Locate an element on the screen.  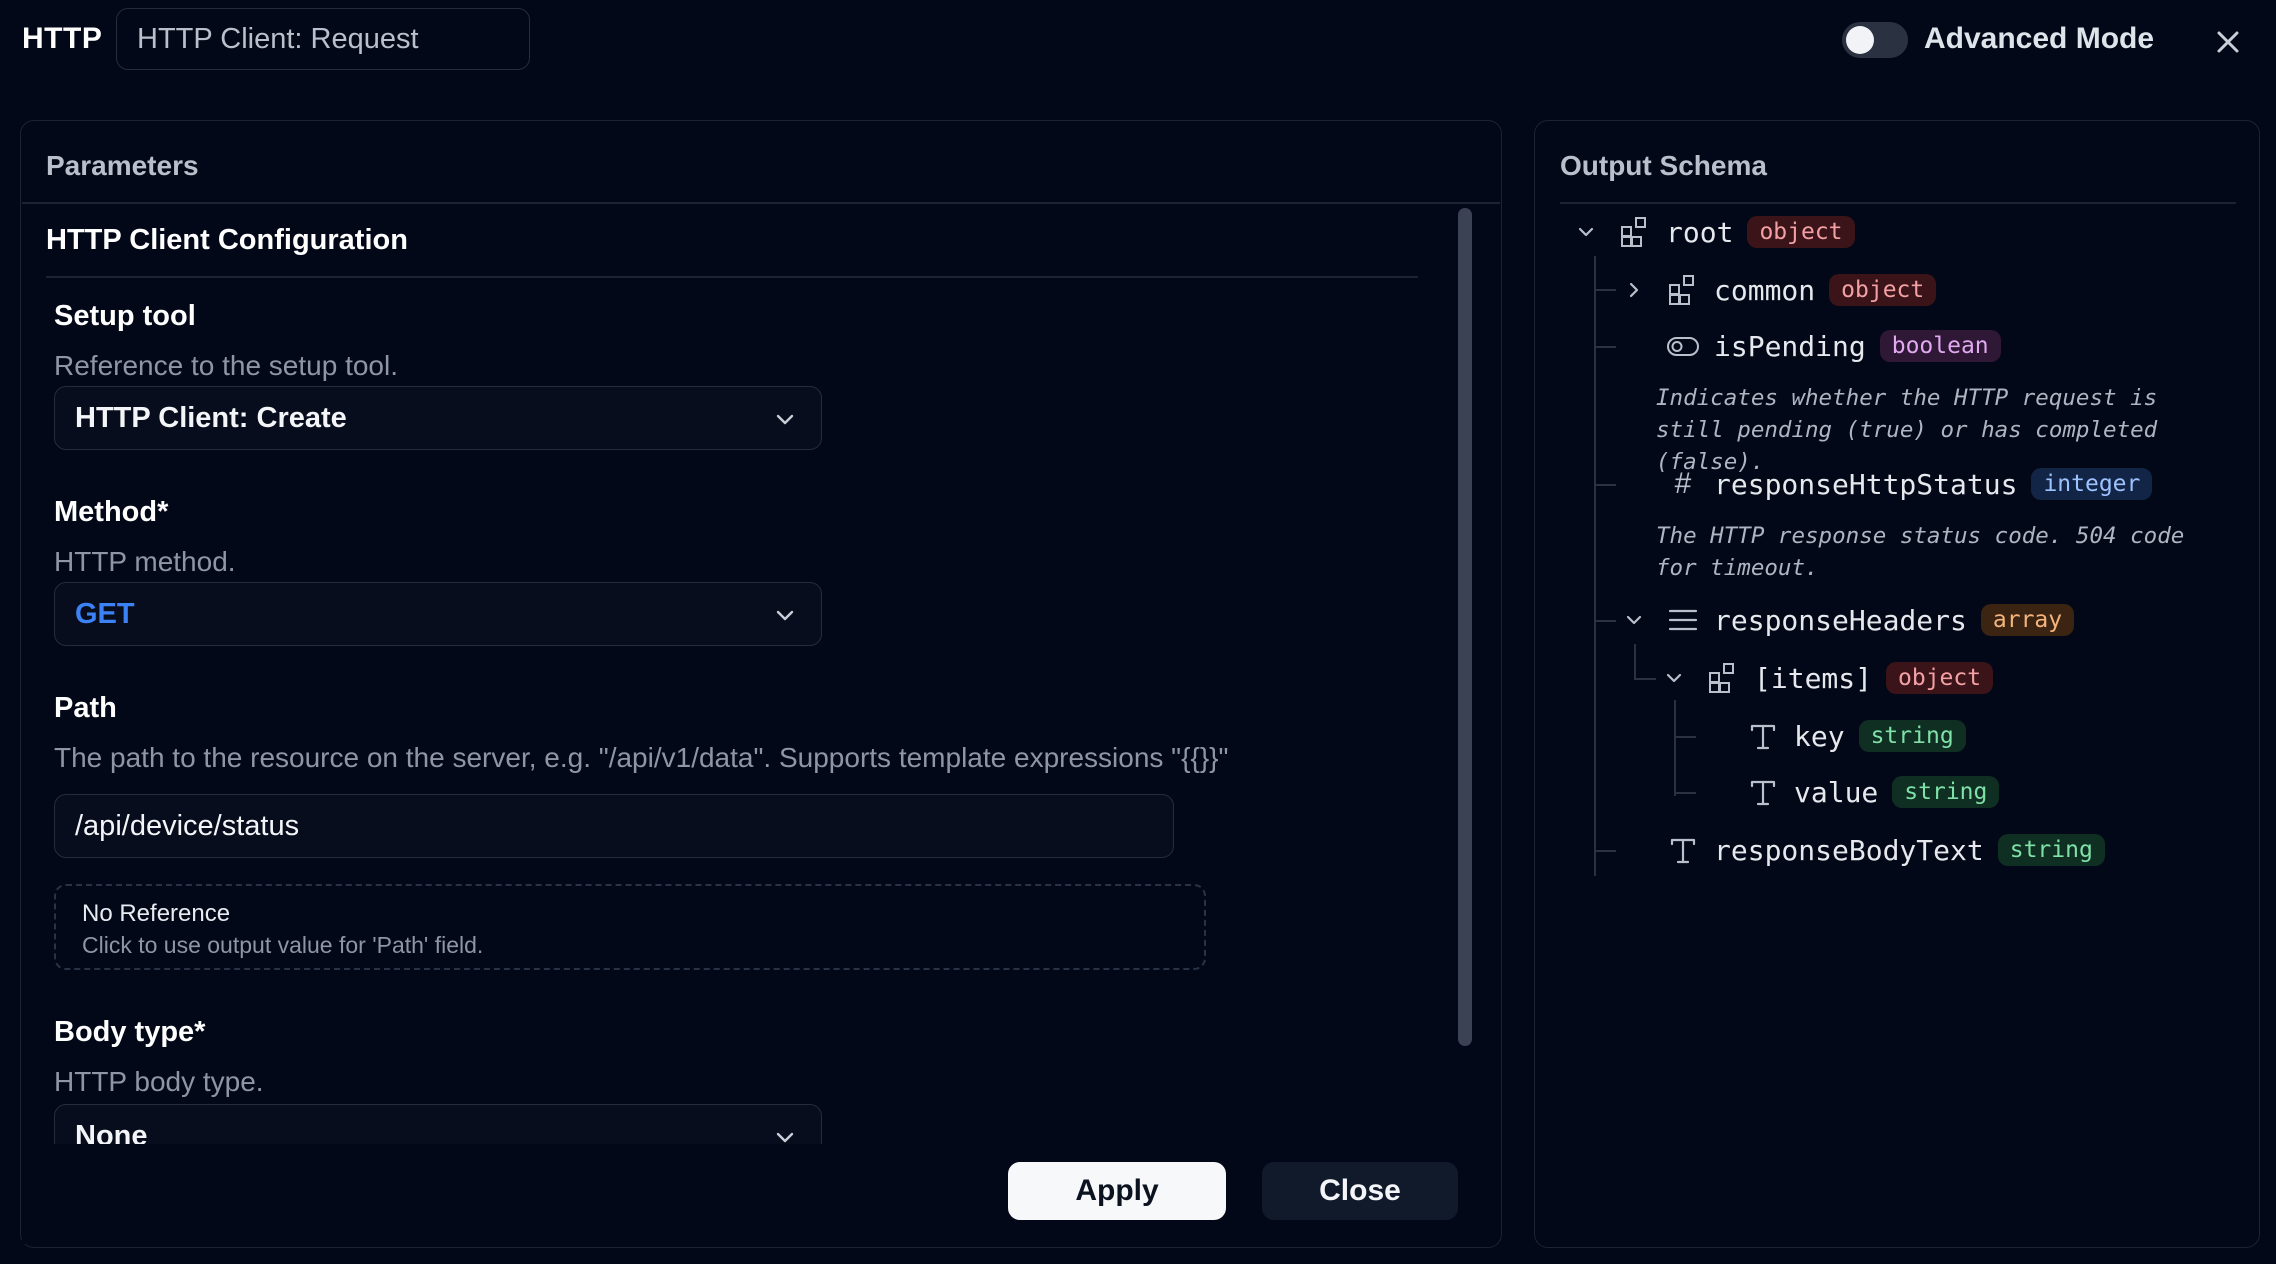
path-label: Path is located at coordinates (85, 708).